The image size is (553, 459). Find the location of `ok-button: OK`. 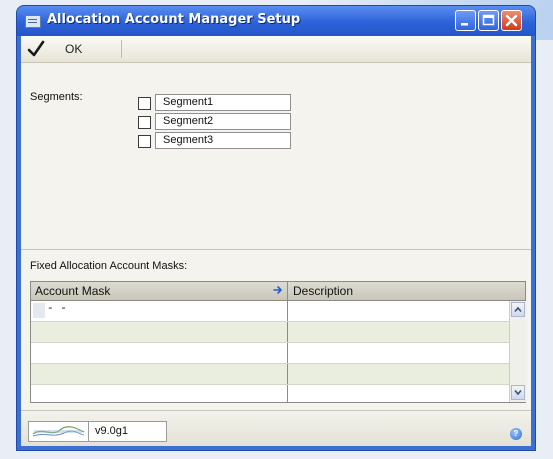

ok-button: OK is located at coordinates (67, 49).